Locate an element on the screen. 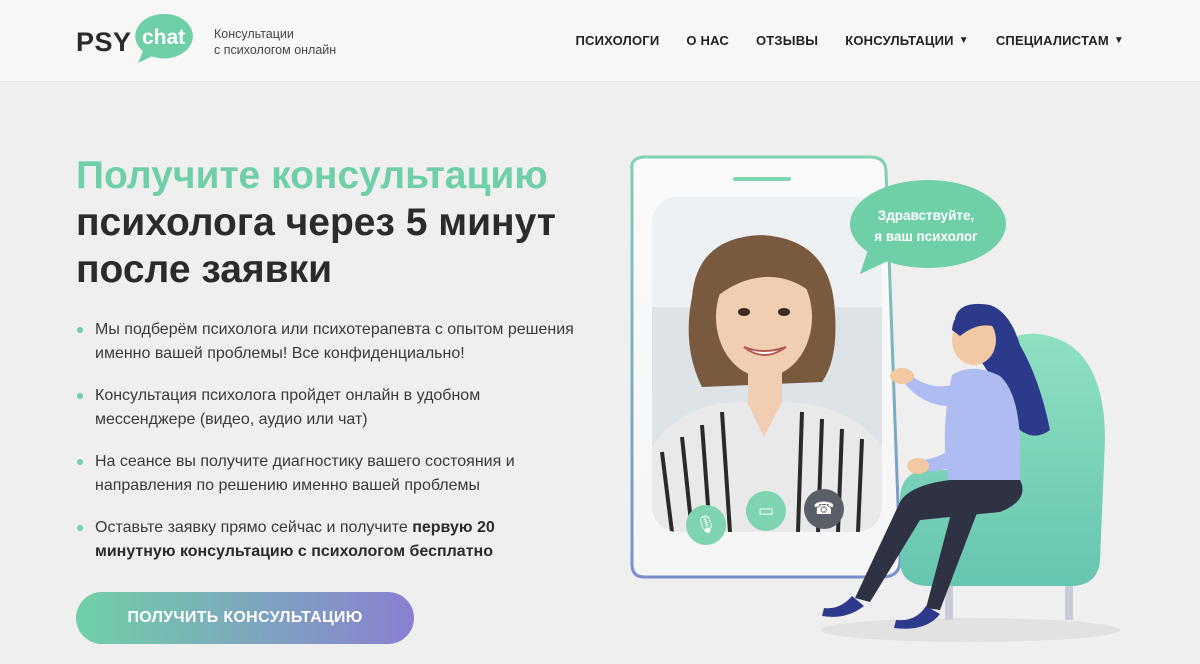 The height and width of the screenshot is (664, 1200). logo: PSY chat is located at coordinates (141, 42).